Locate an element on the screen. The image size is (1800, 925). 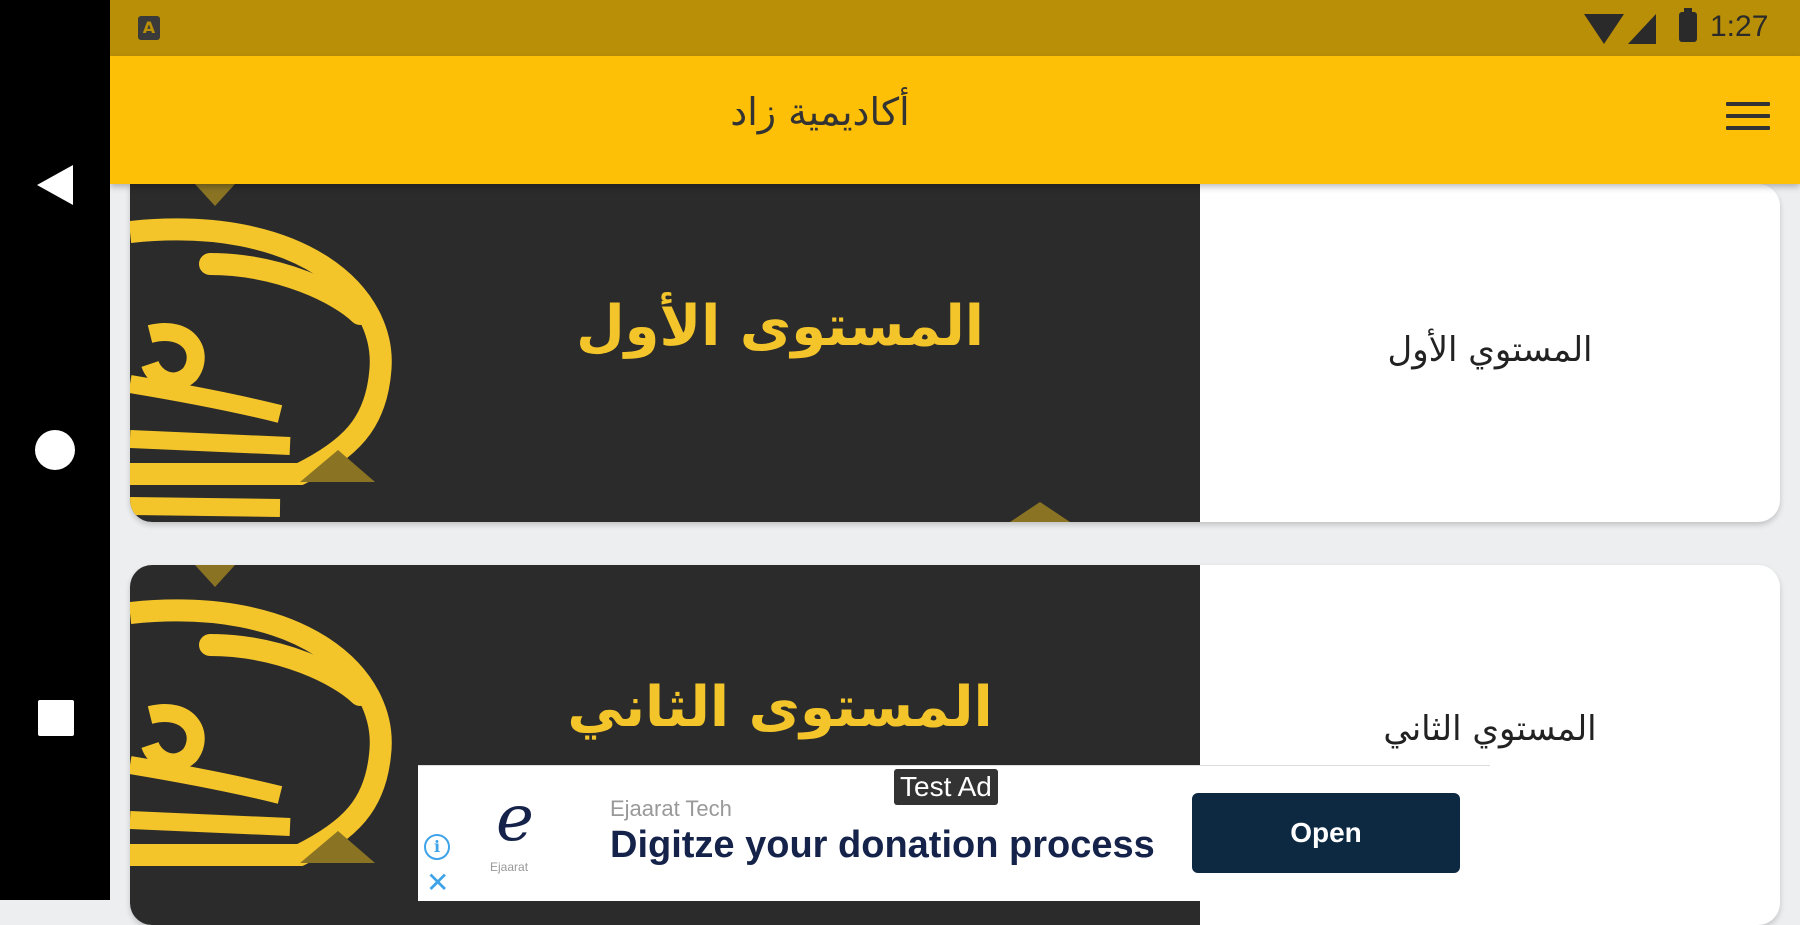
wifi-icon is located at coordinates (1604, 29).